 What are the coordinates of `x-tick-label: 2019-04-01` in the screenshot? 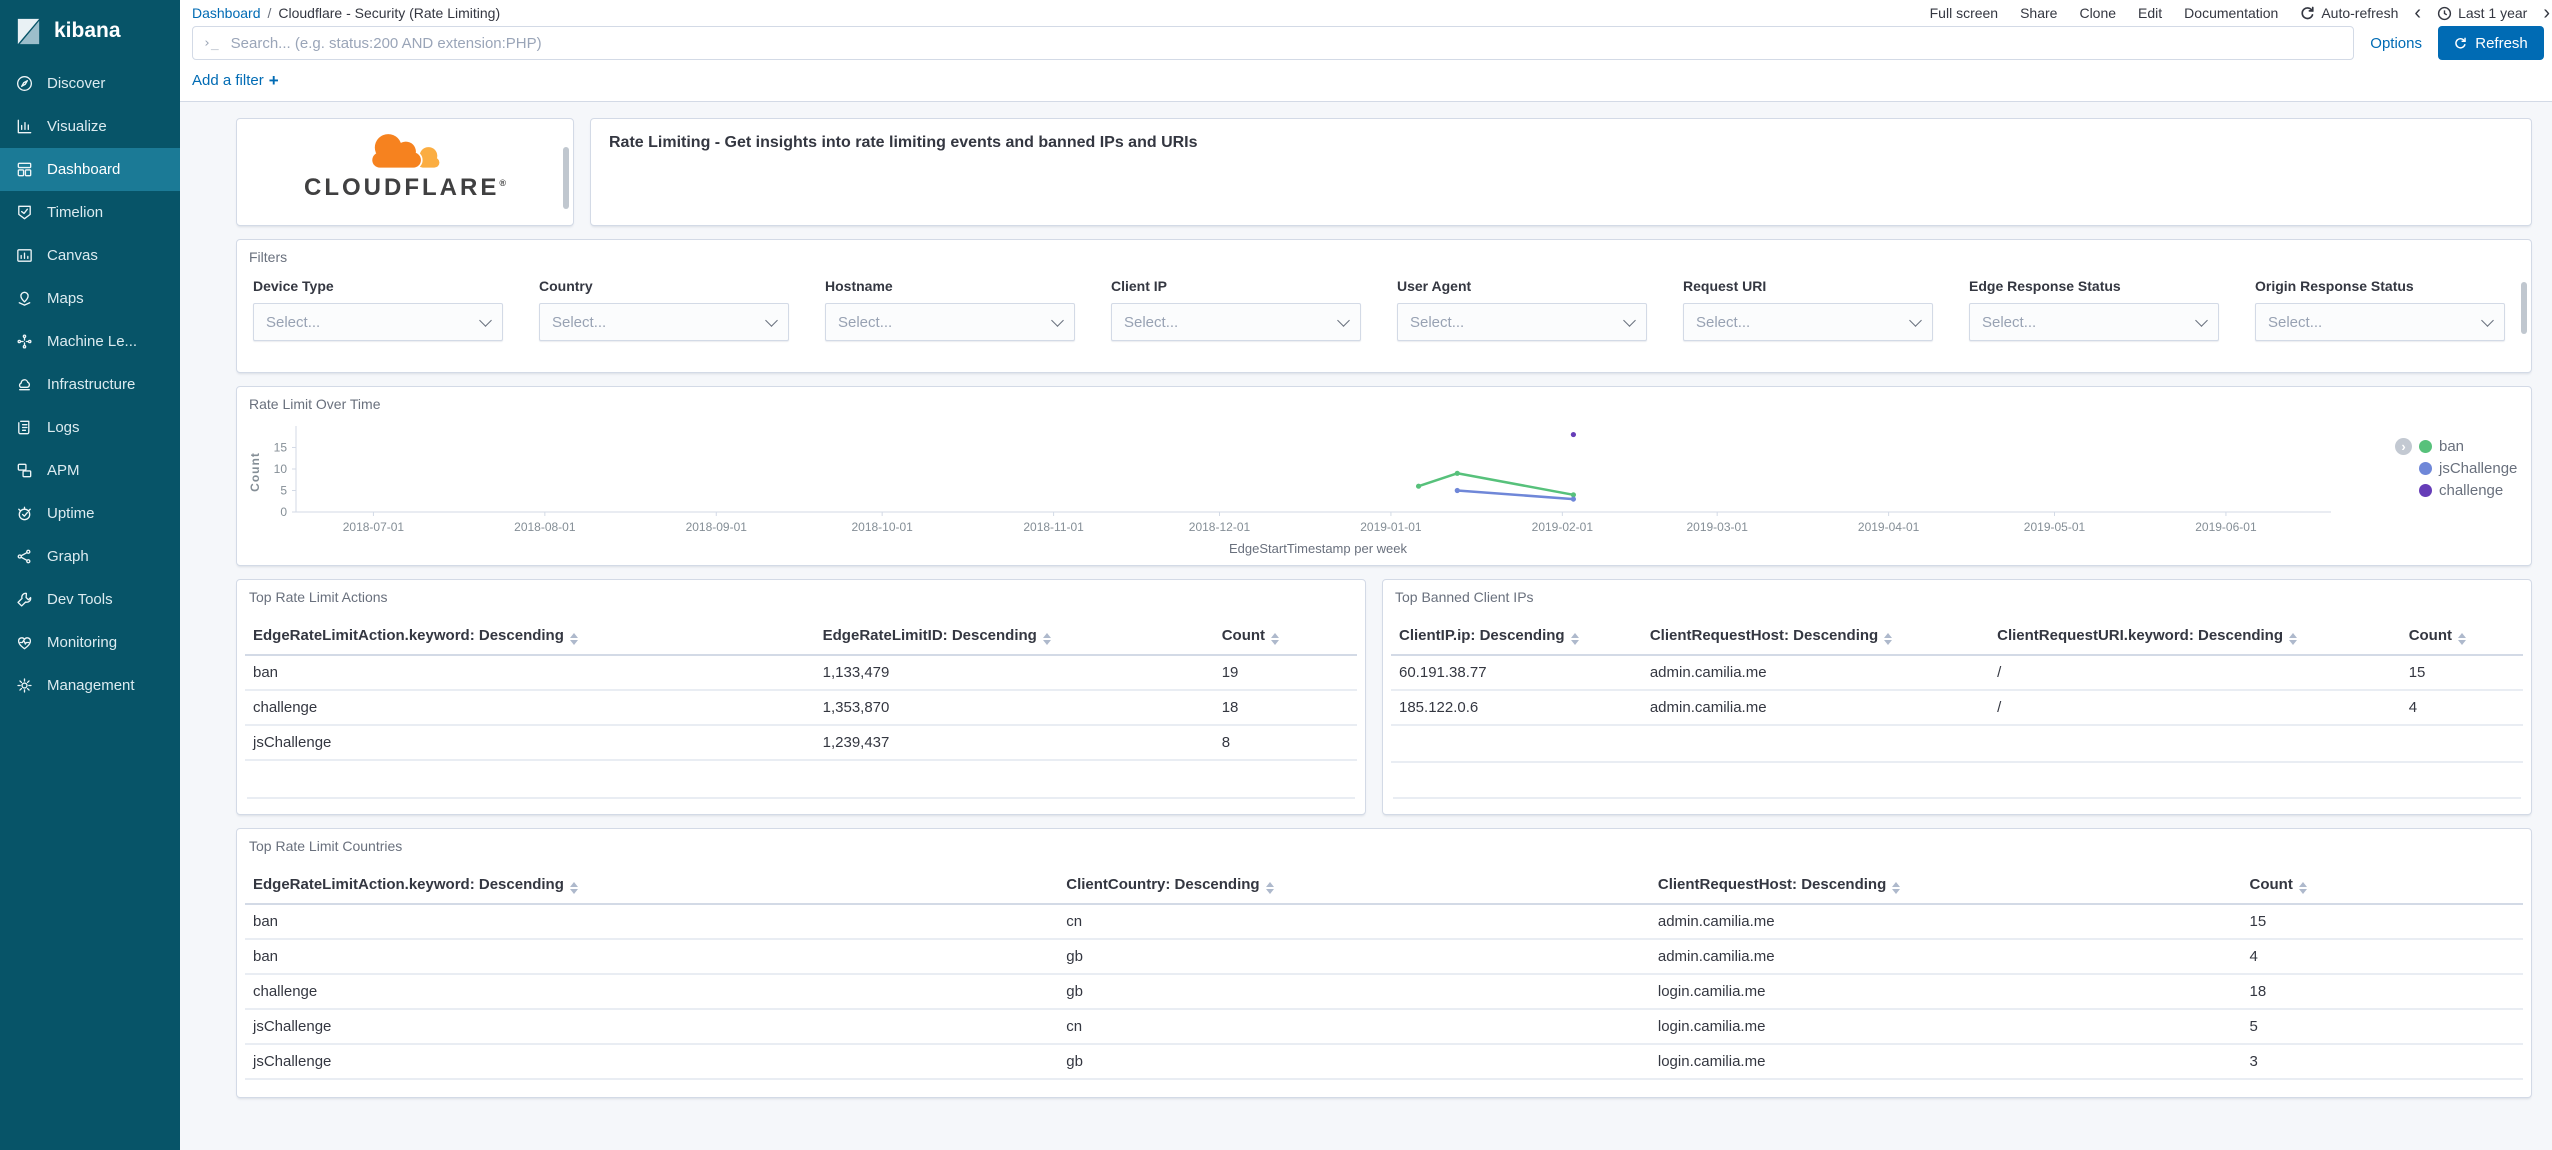 It's located at (1889, 527).